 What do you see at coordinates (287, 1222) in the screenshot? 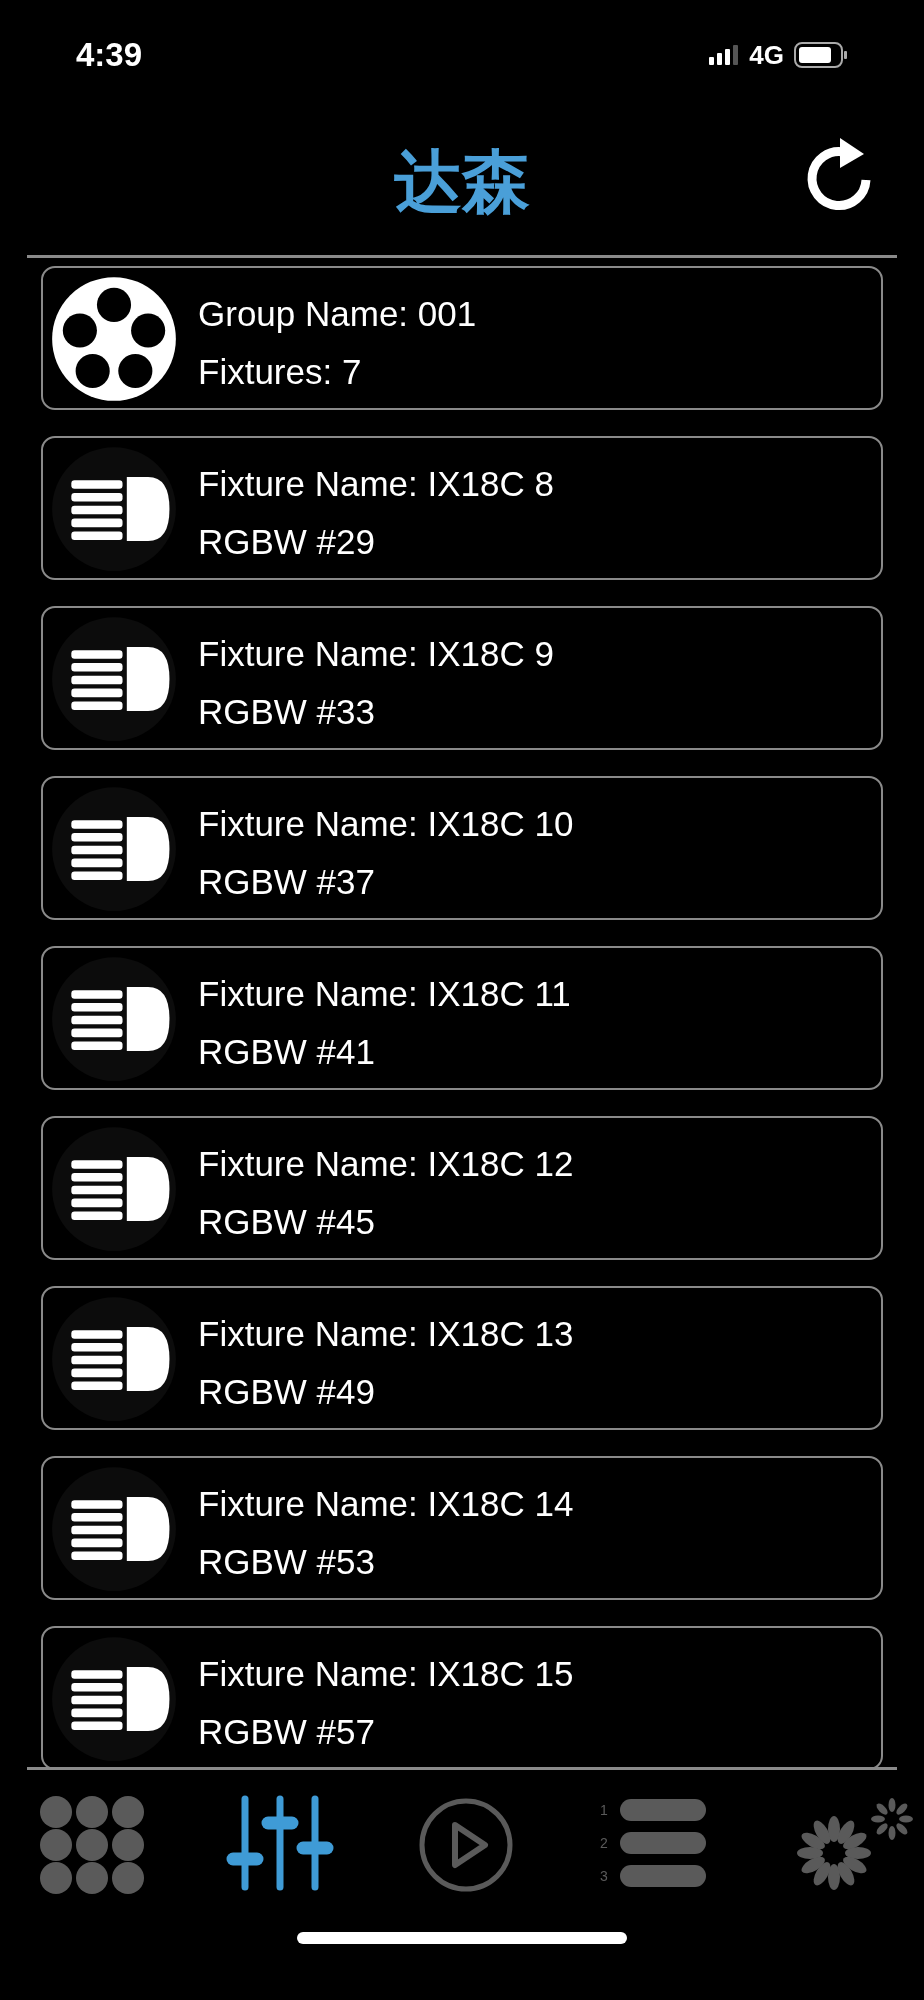
I see `card-subtitle: RGBW #45` at bounding box center [287, 1222].